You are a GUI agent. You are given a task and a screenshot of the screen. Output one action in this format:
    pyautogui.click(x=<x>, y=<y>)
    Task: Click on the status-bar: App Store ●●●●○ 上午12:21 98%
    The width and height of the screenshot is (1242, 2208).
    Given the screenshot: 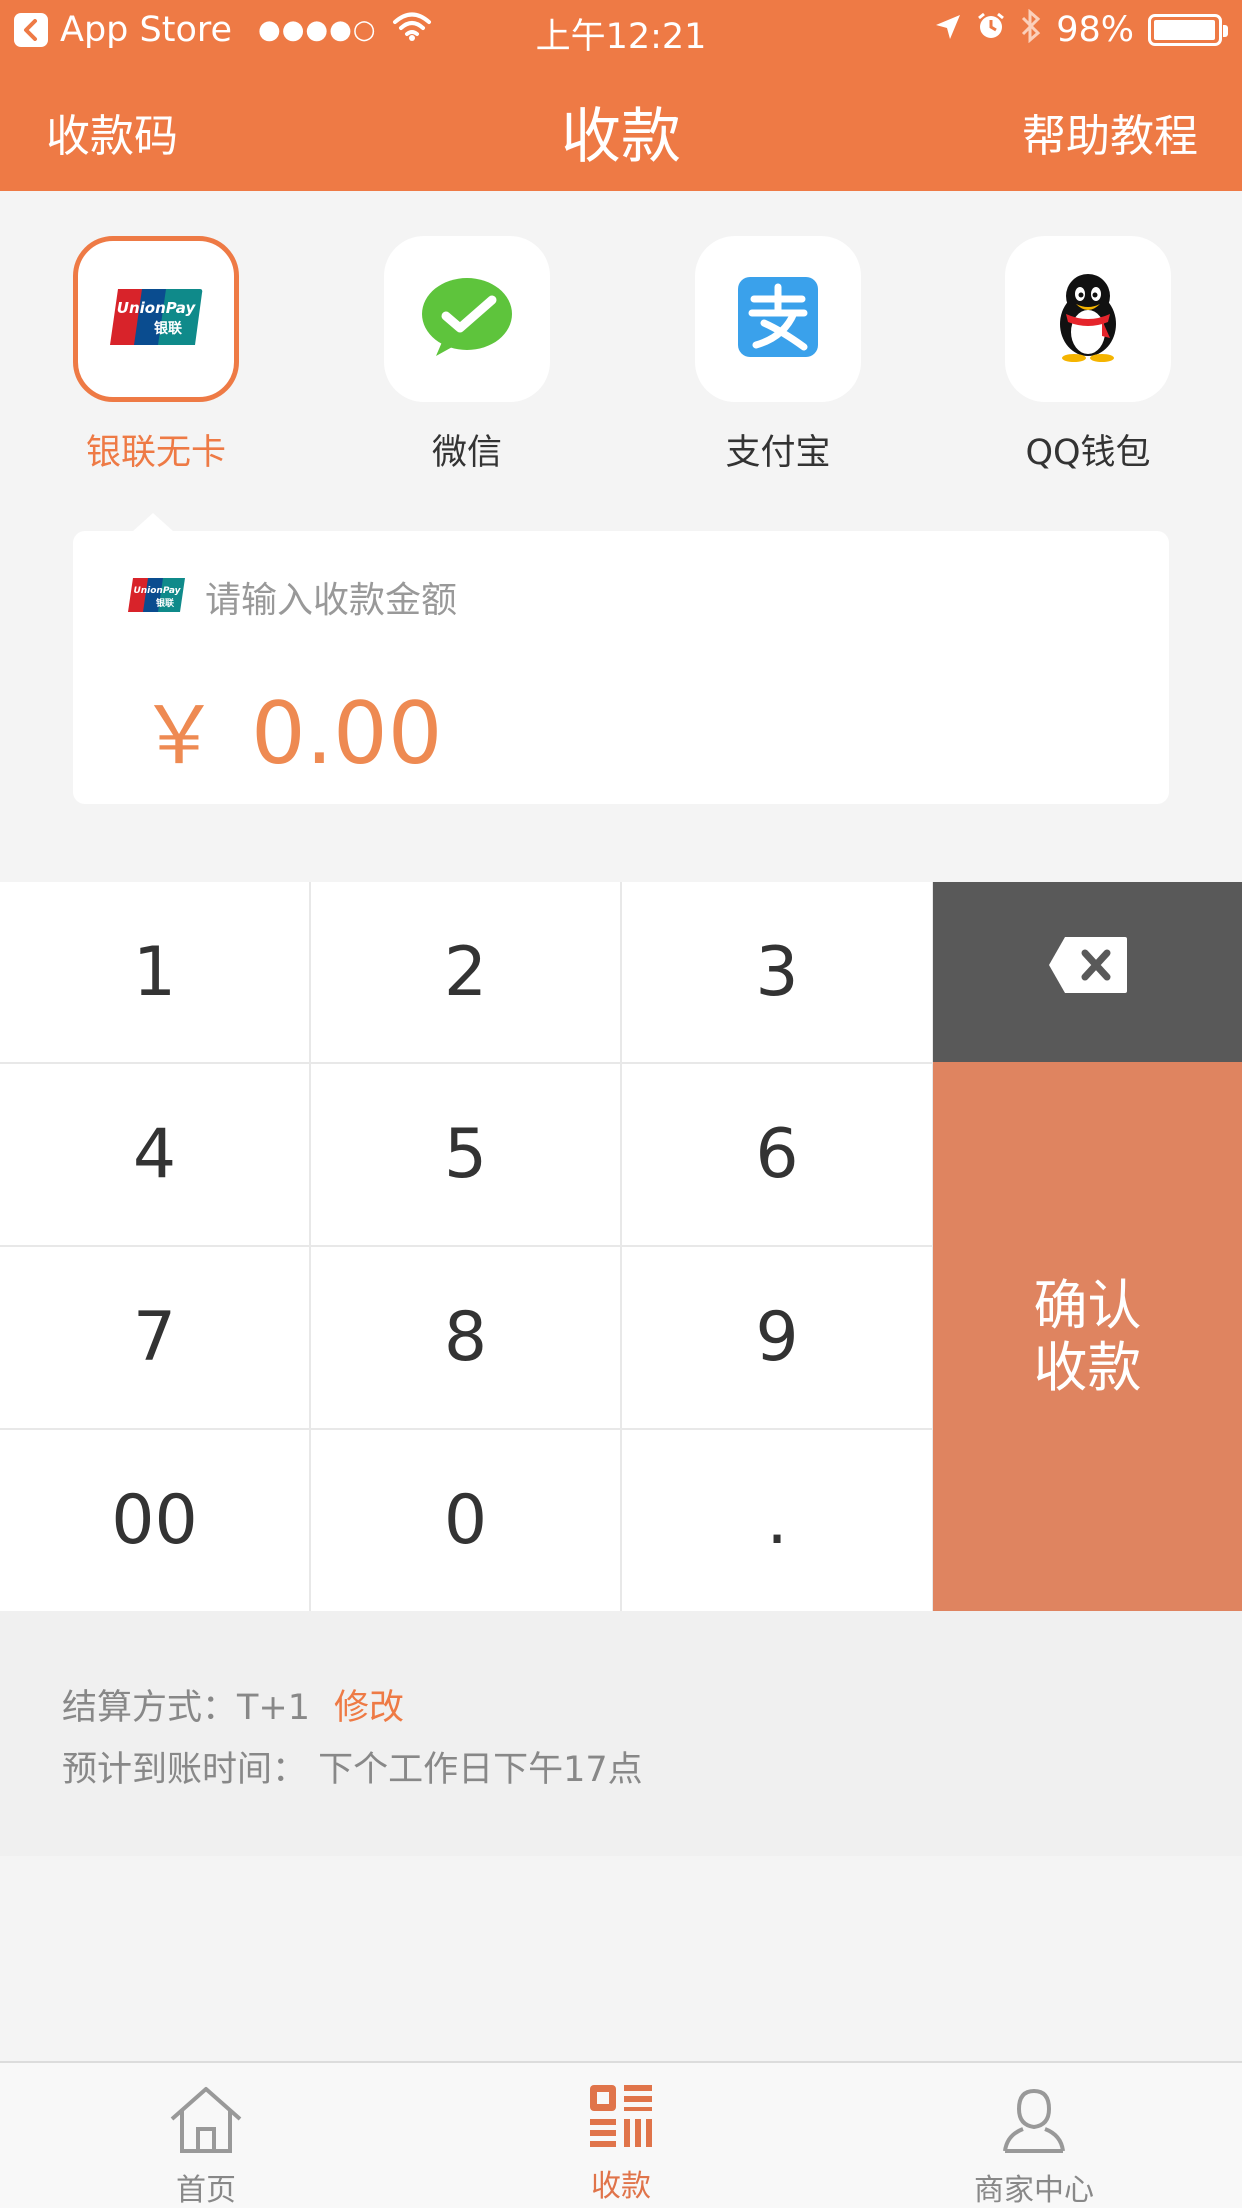 What is the action you would take?
    pyautogui.click(x=621, y=30)
    